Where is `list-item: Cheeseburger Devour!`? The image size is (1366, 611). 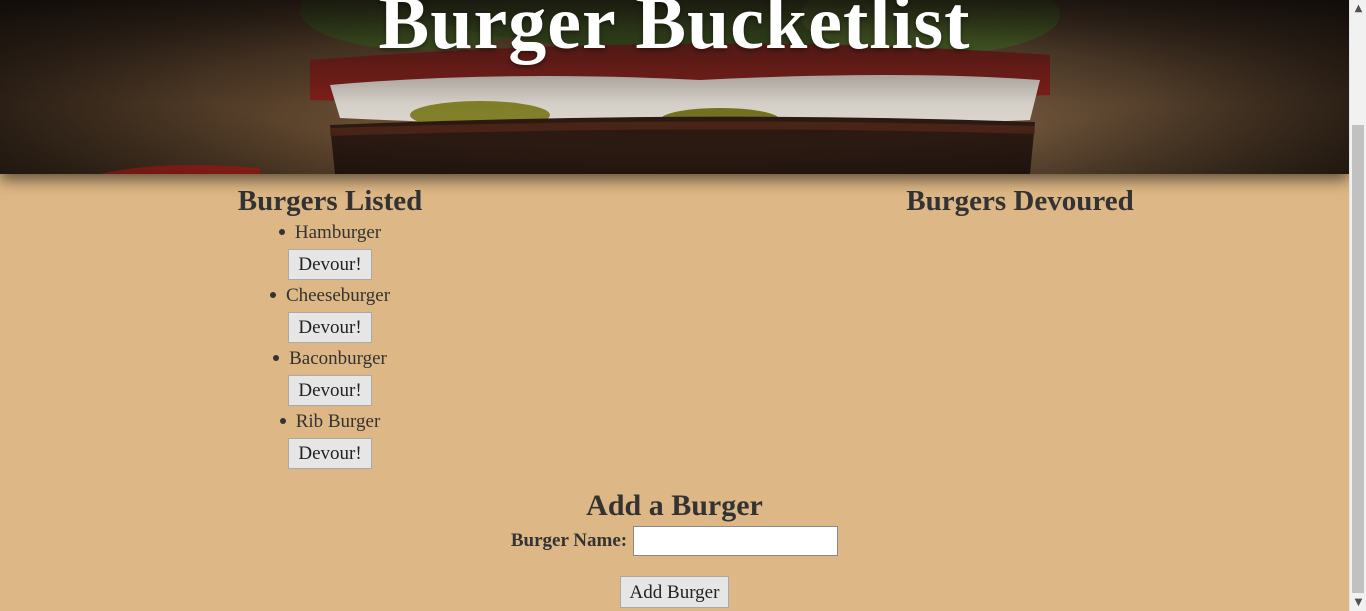
list-item: Cheeseburger Devour! is located at coordinates (330, 314).